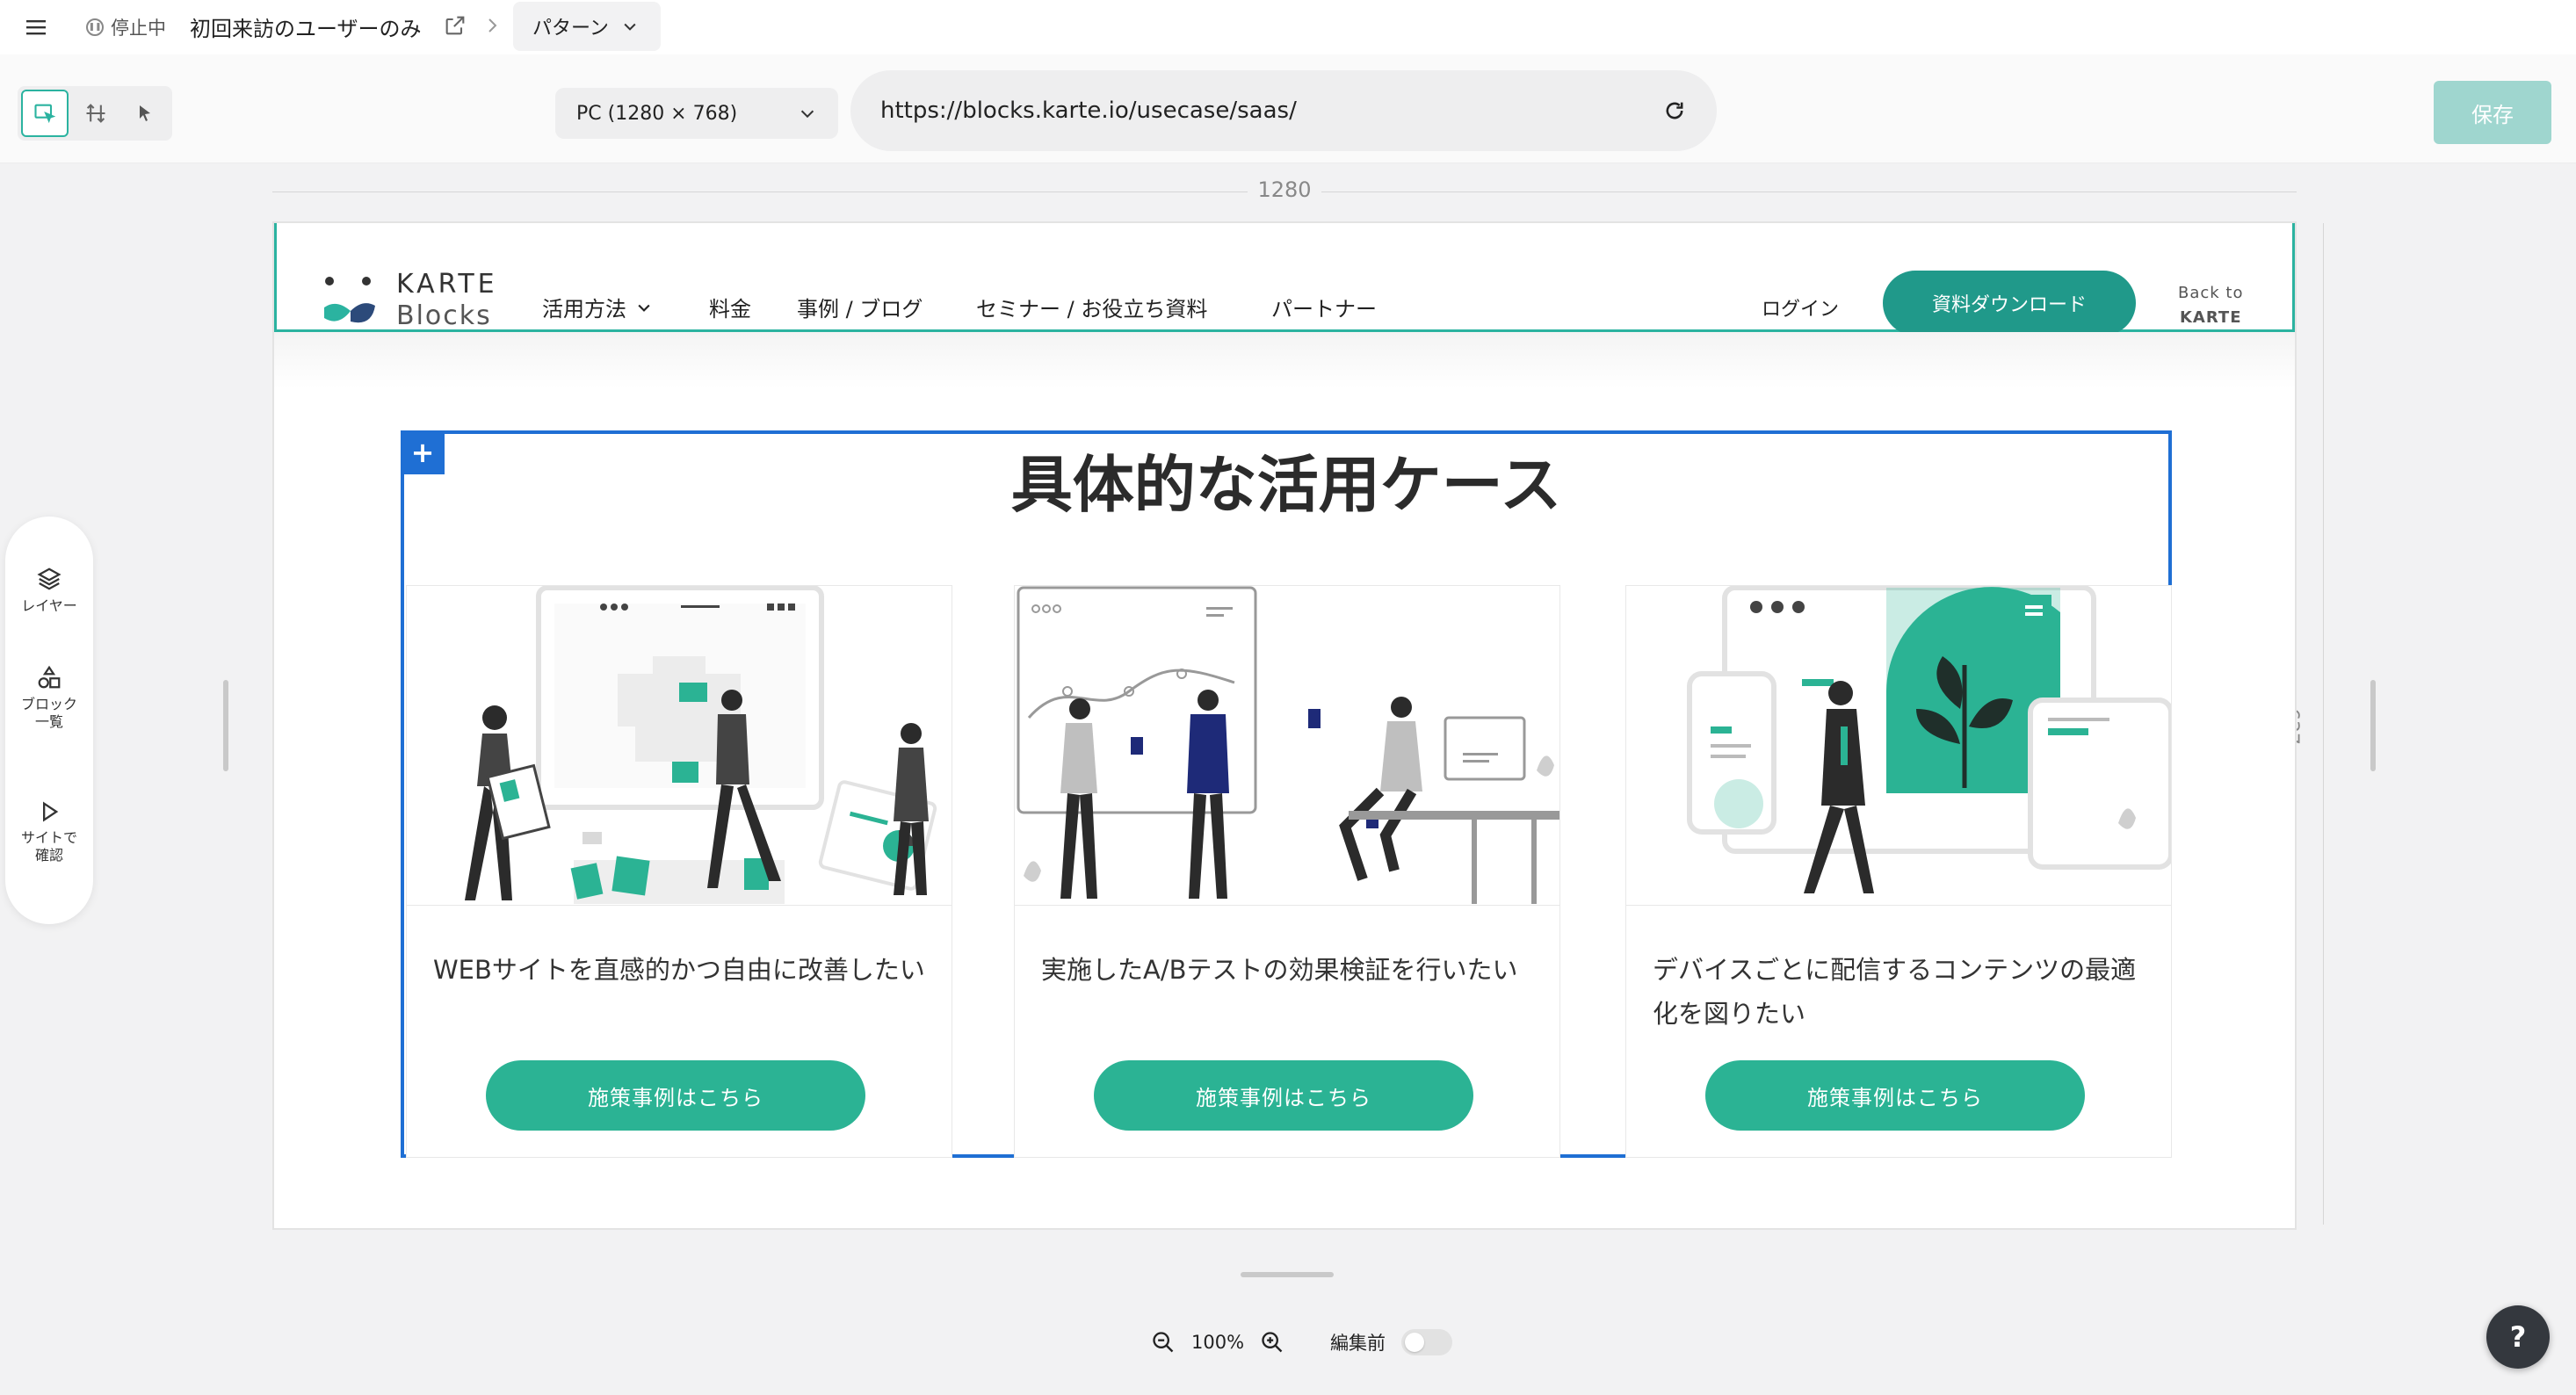  I want to click on zoom-out-icon, so click(1163, 1342).